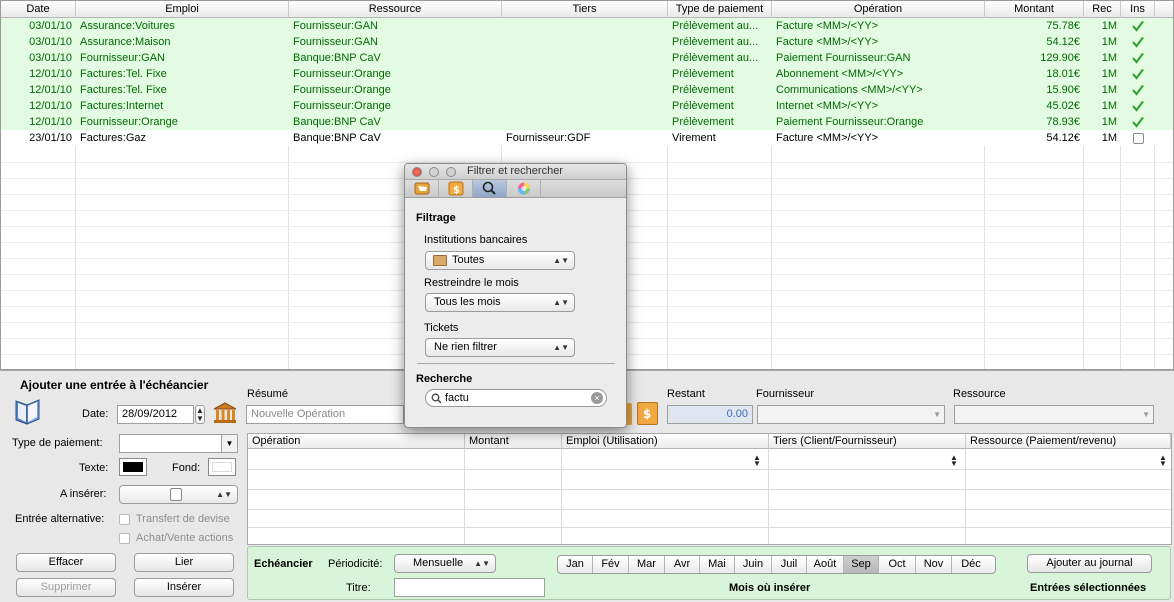  I want to click on text-color-well, so click(133, 467).